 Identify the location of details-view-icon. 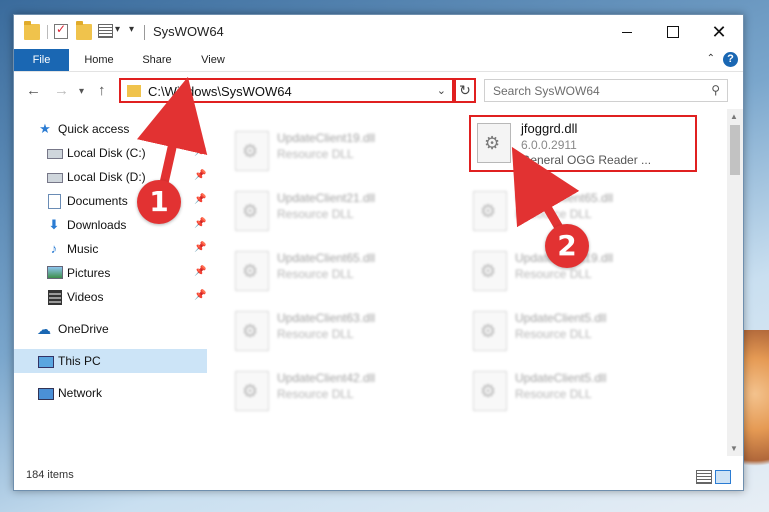
(704, 477).